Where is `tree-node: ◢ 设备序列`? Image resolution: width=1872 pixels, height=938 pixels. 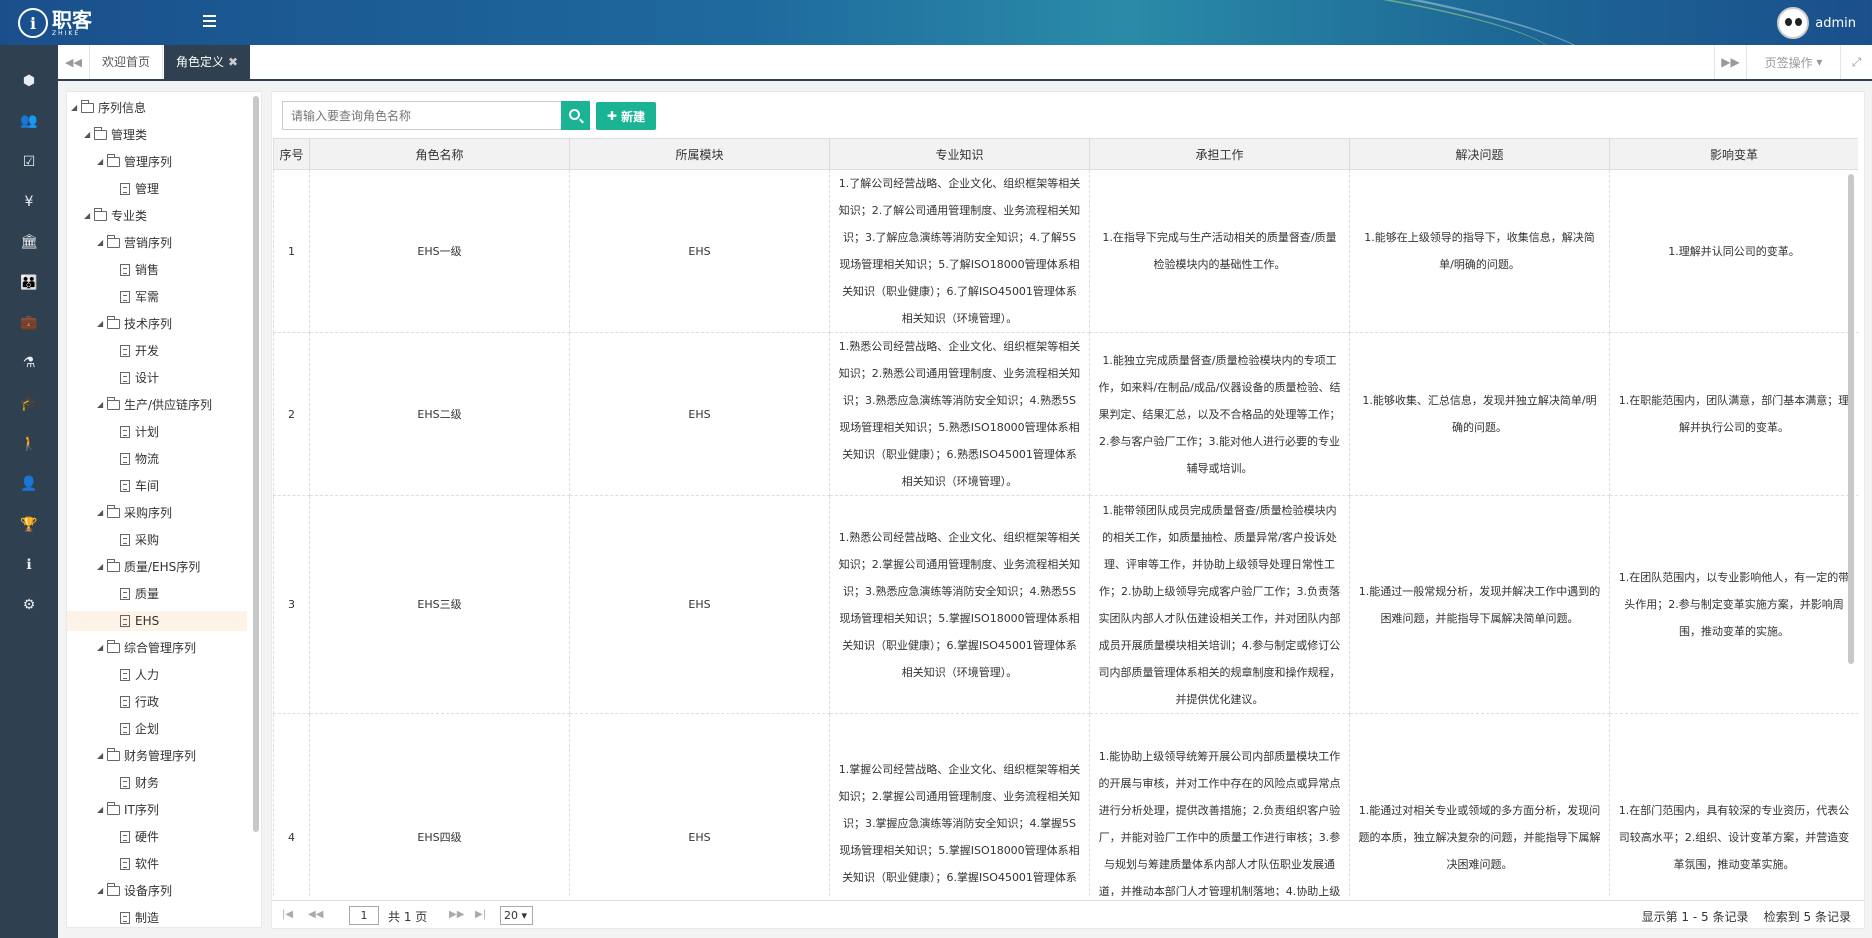 tree-node: ◢ 设备序列 is located at coordinates (134, 891).